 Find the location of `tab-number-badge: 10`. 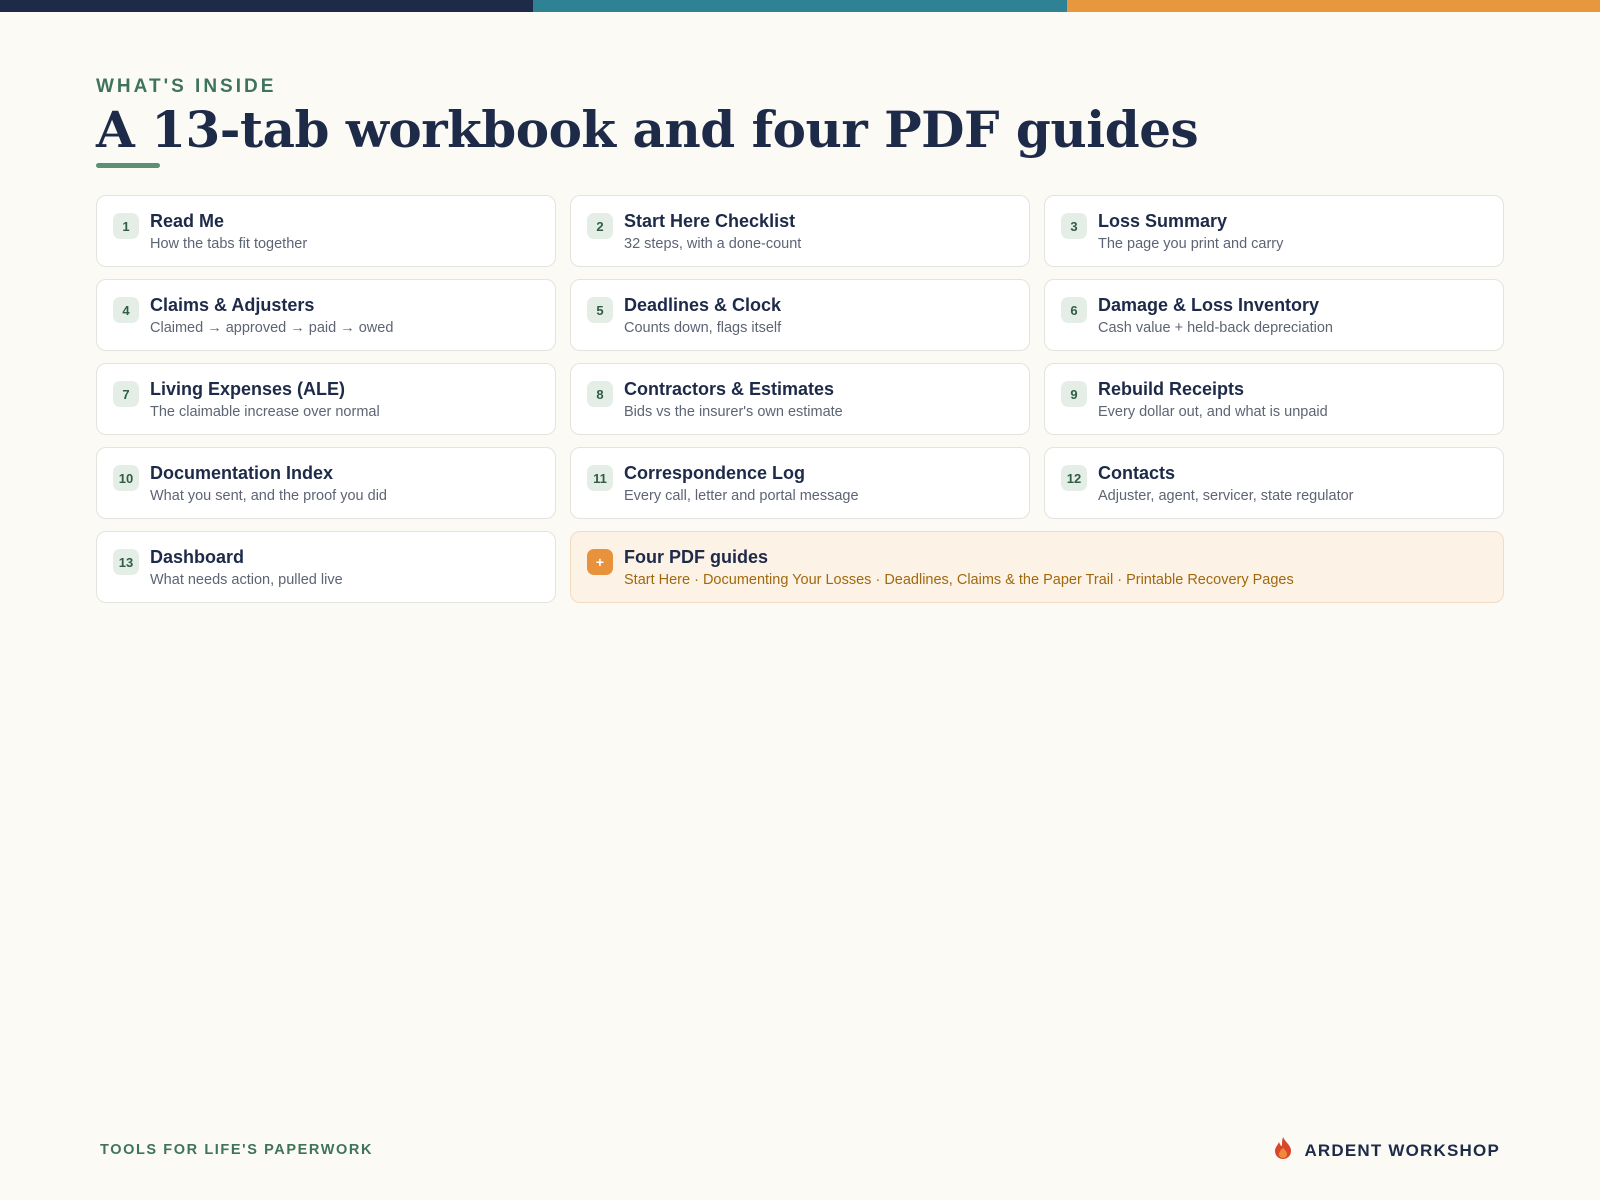

tab-number-badge: 10 is located at coordinates (126, 478).